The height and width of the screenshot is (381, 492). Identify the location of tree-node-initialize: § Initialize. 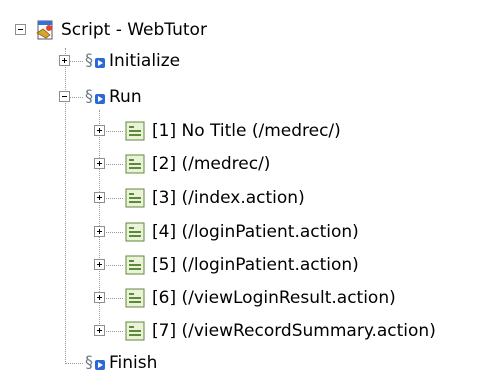
(110, 61).